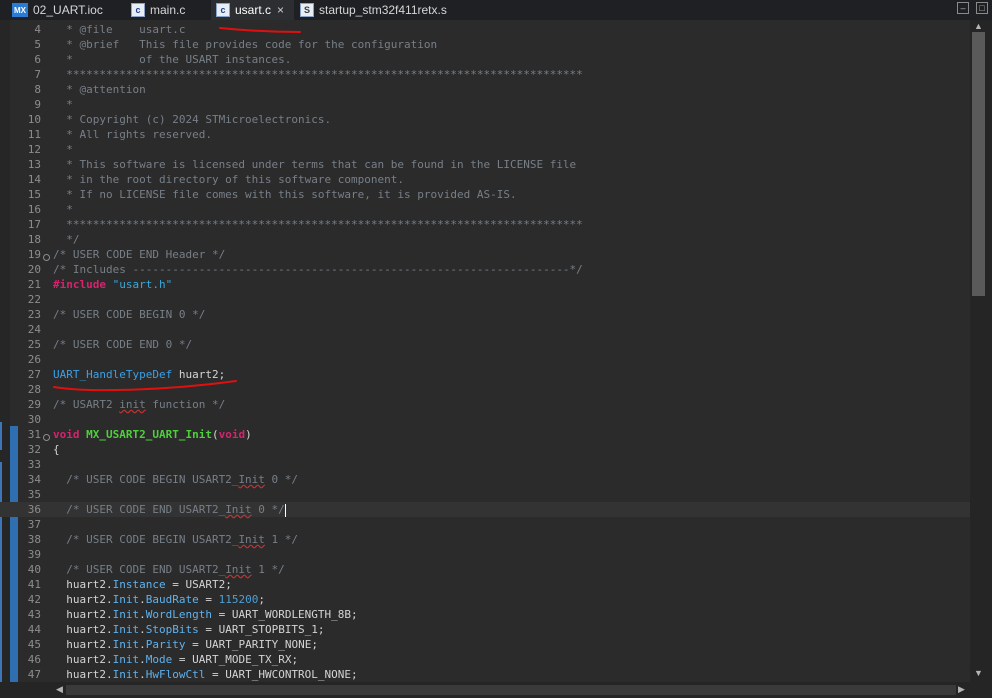 Image resolution: width=992 pixels, height=698 pixels. I want to click on code-line: 39, so click(485, 554).